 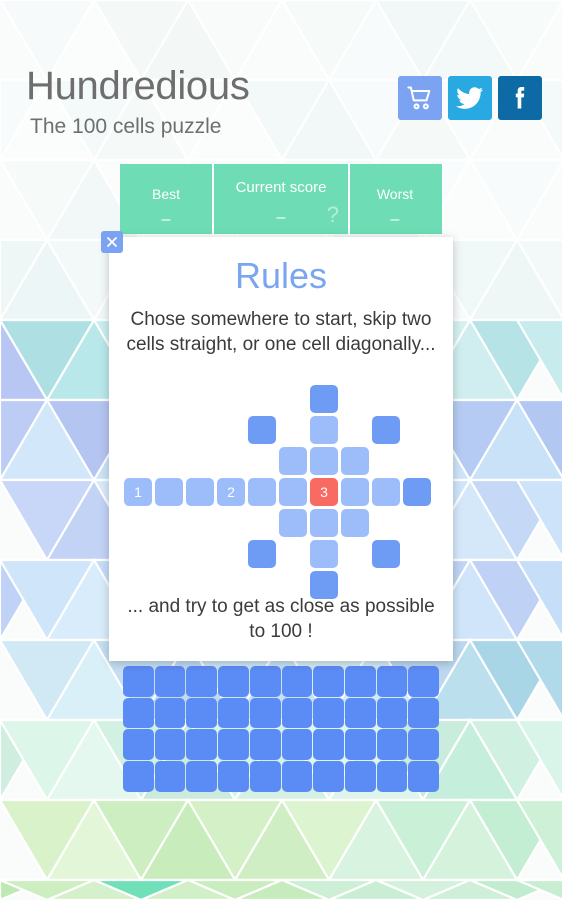 I want to click on score-worst-label: Worst, so click(x=395, y=194).